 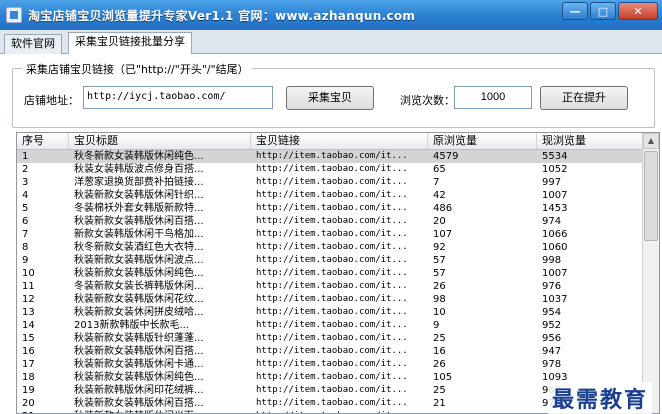 What do you see at coordinates (552, 312) in the screenshot?
I see `cell-current-views: 954` at bounding box center [552, 312].